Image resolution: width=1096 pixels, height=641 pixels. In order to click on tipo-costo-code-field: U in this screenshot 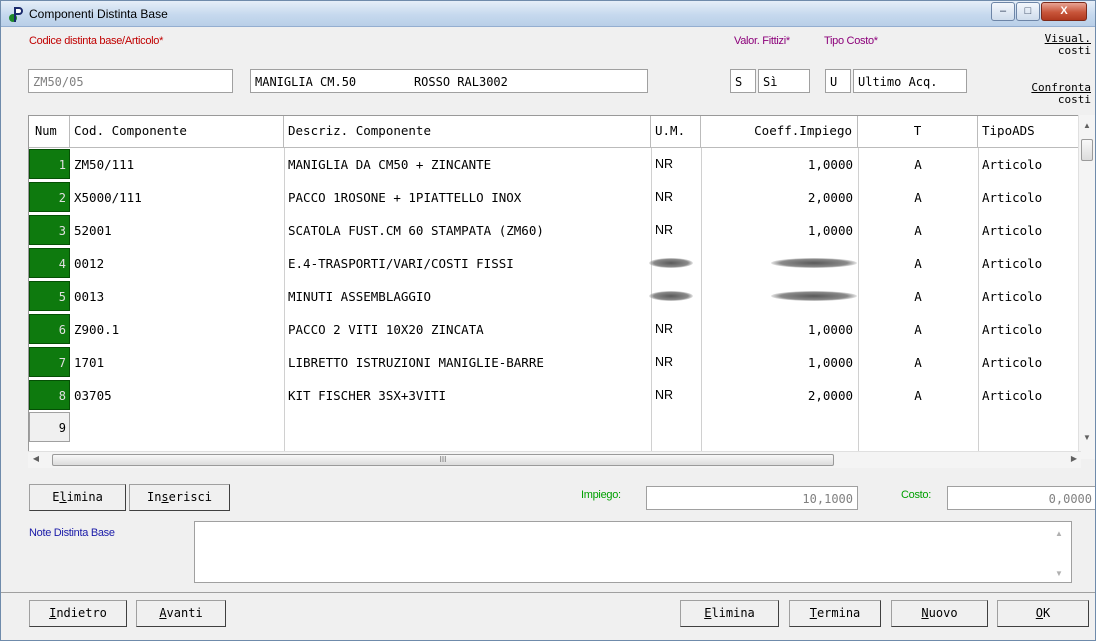, I will do `click(838, 81)`.